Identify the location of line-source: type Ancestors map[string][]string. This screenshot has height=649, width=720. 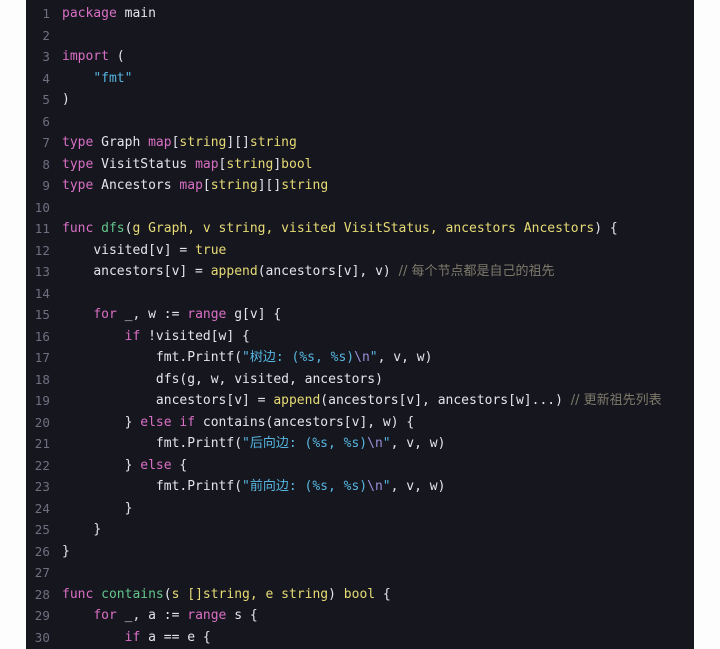
(195, 185).